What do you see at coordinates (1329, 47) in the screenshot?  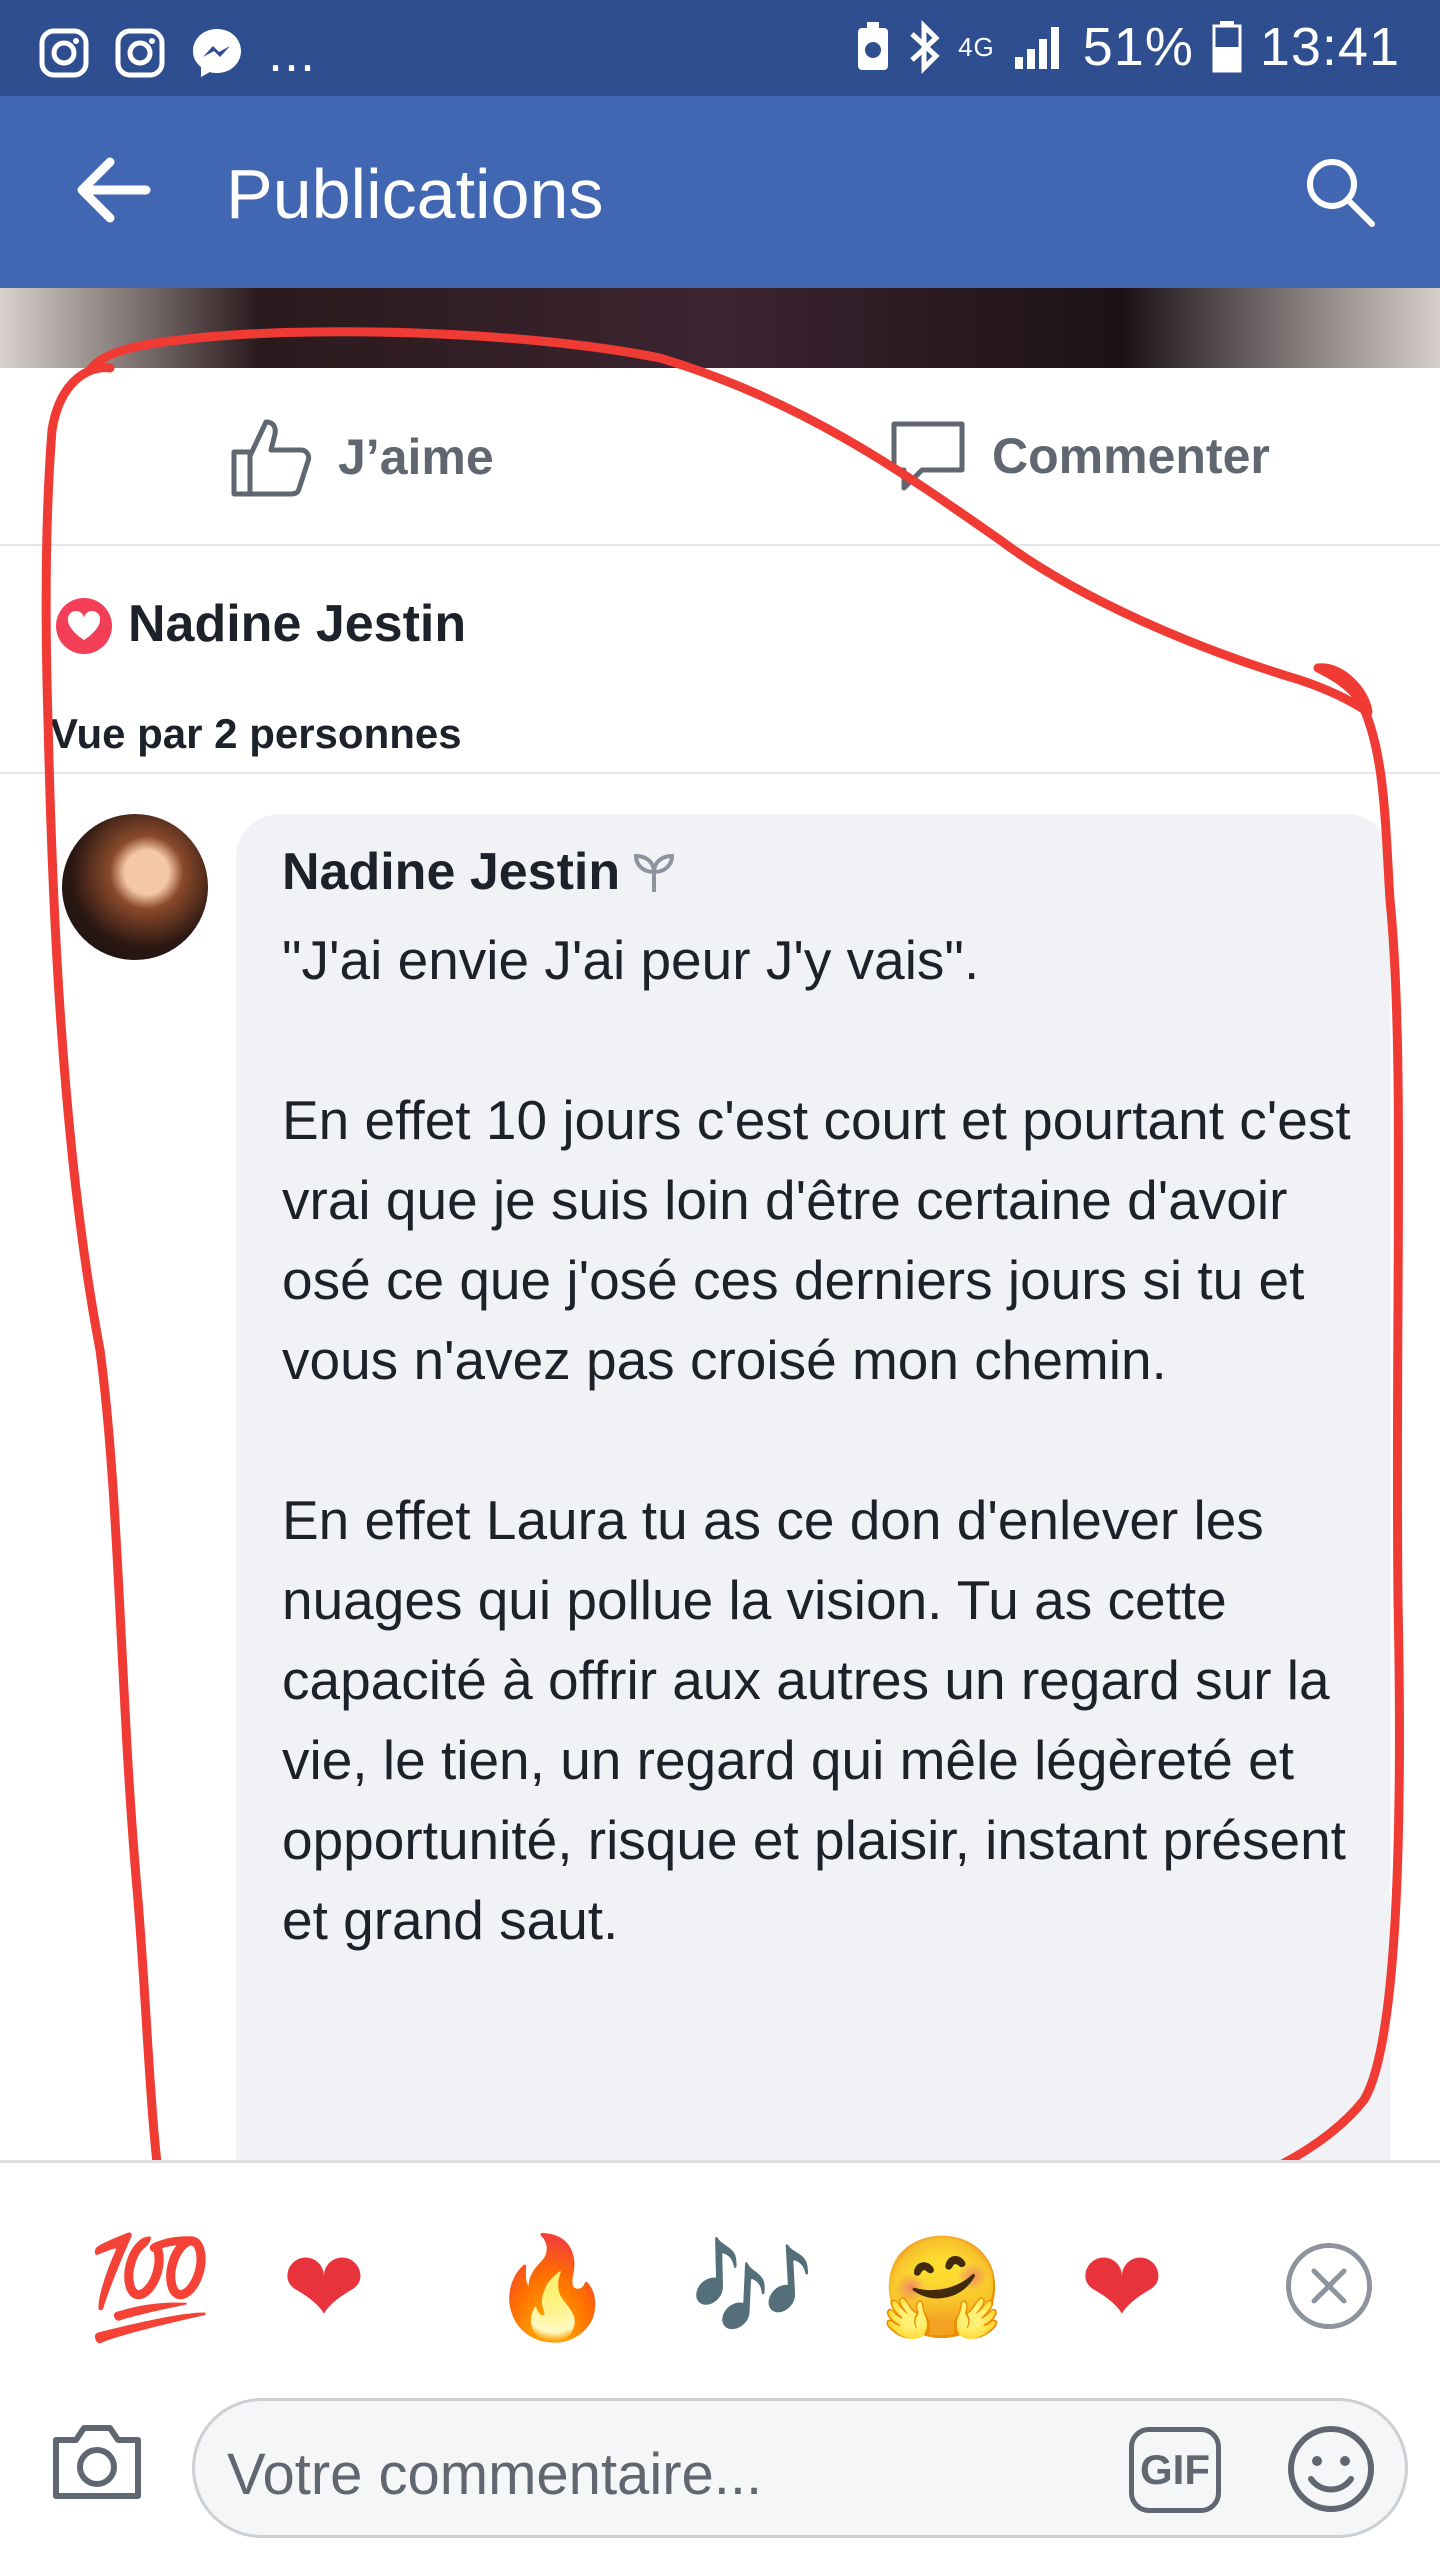 I see `clock: 13:41` at bounding box center [1329, 47].